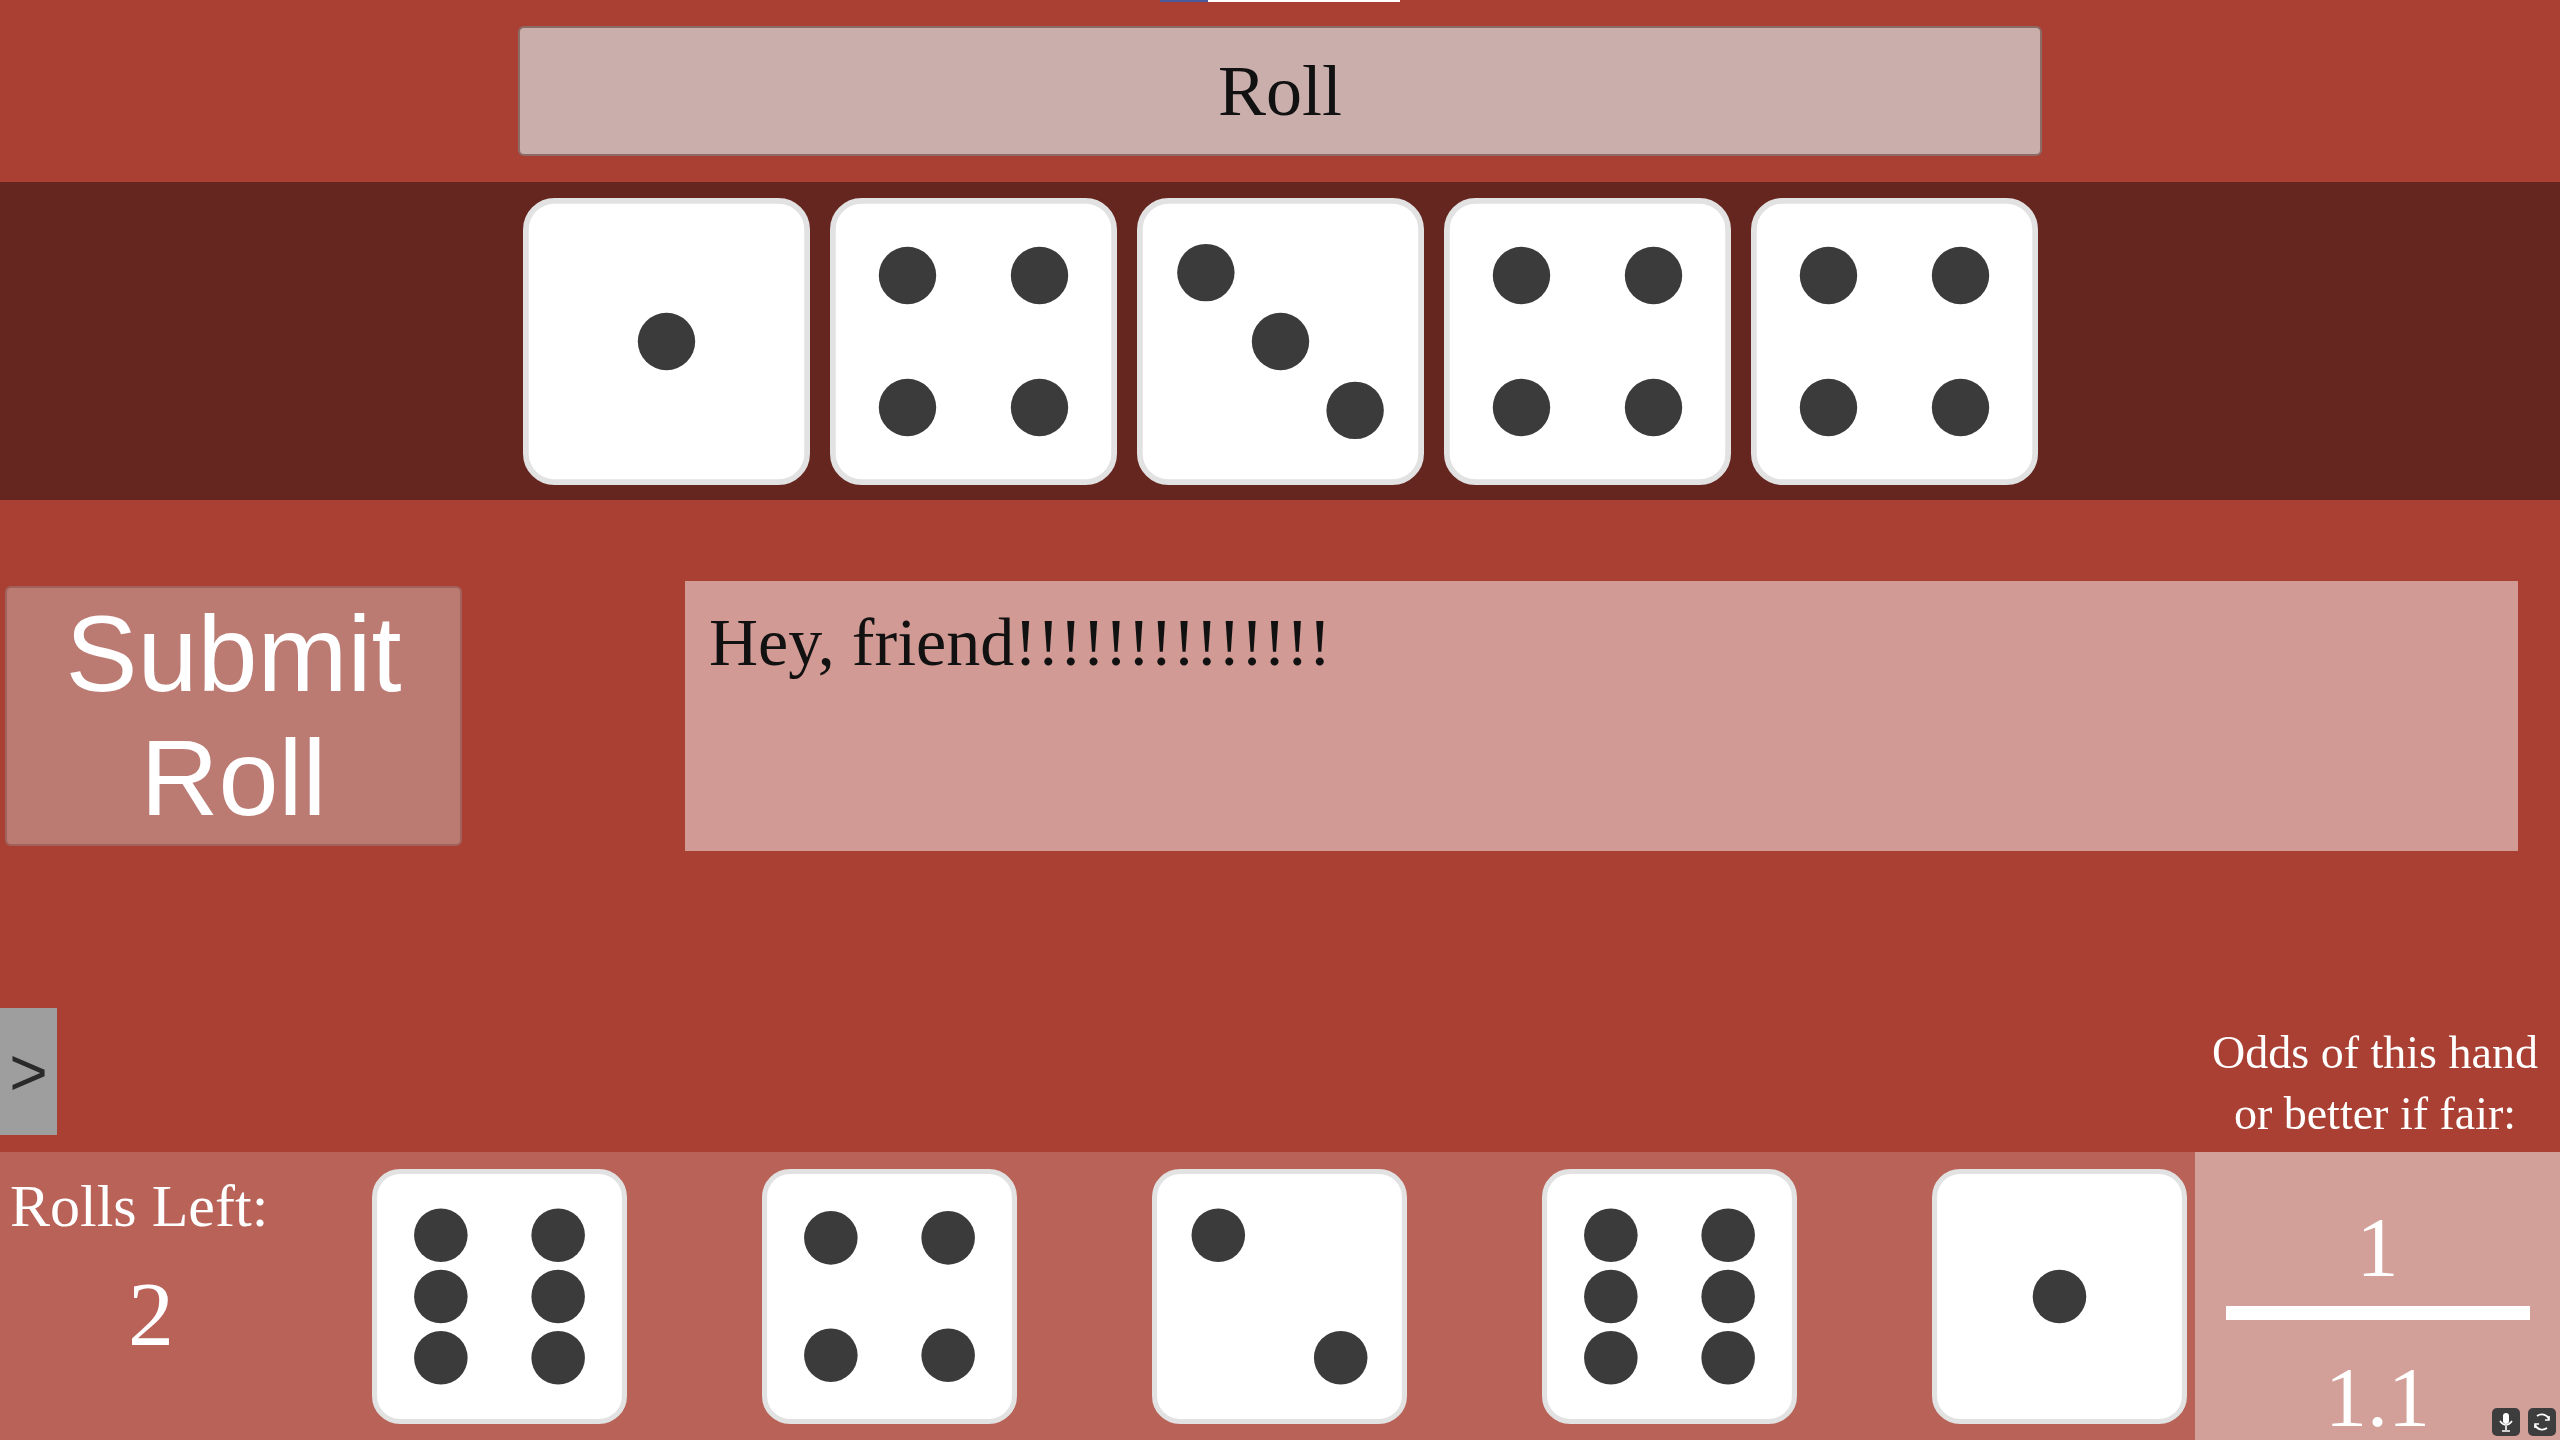  What do you see at coordinates (140, 1206) in the screenshot?
I see `rolls-left-label: Rolls Left:` at bounding box center [140, 1206].